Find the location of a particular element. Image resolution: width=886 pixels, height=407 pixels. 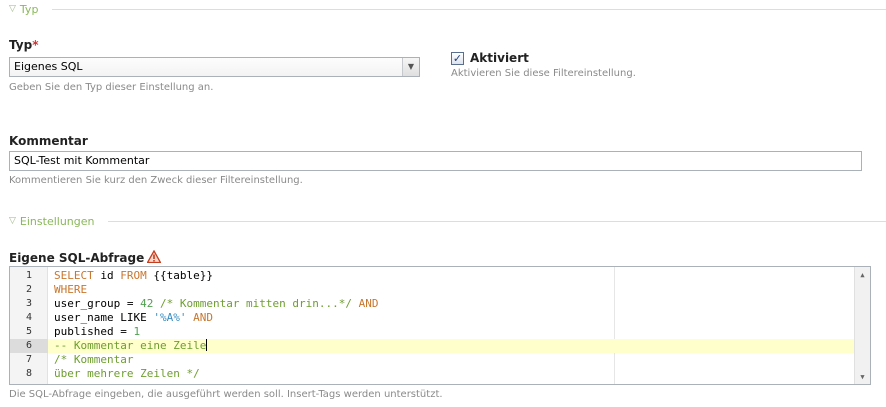

code-line: 2 WHERE is located at coordinates (432, 290).